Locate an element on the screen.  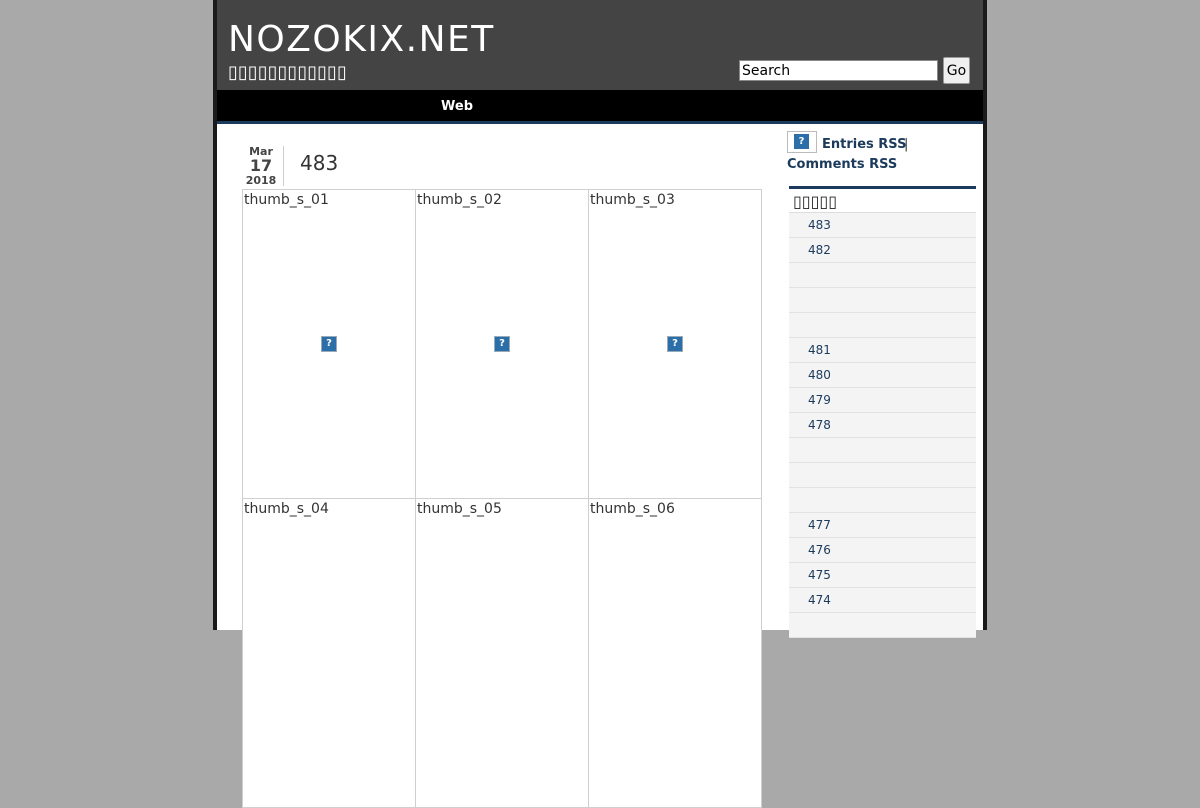
sidebar-item: 483 is located at coordinates (882, 225).